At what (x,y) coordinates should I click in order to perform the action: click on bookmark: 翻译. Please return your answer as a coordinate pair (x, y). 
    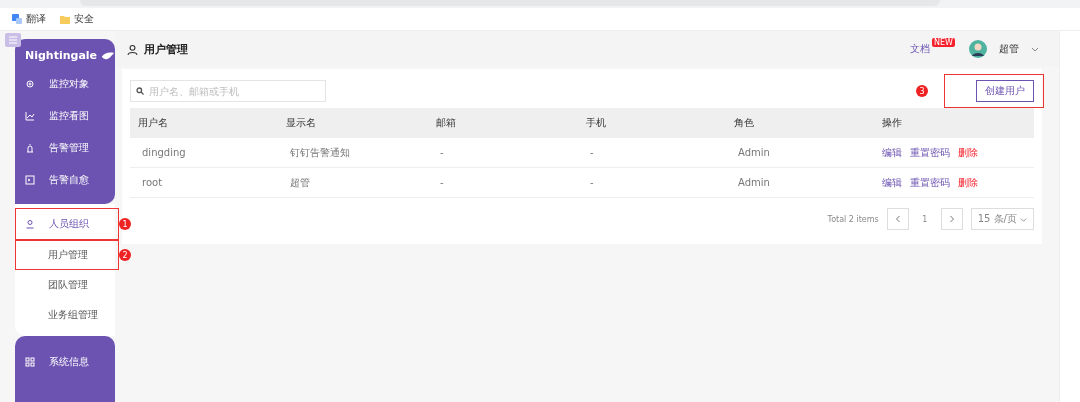
    Looking at the image, I should click on (29, 19).